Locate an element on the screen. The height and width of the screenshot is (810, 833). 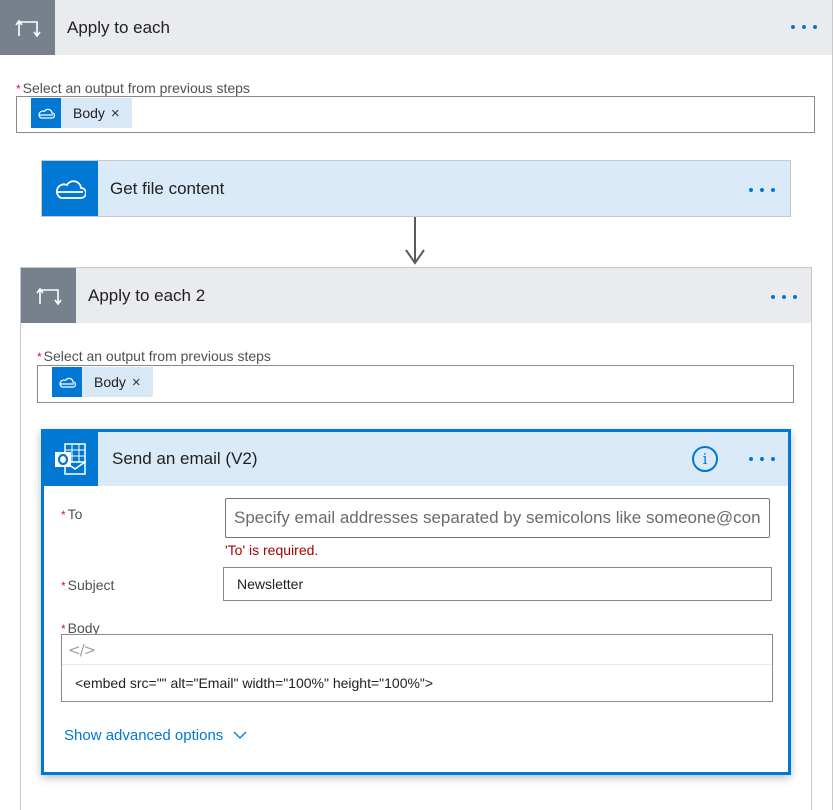
apply-to-each-title: Apply to each is located at coordinates (119, 27).